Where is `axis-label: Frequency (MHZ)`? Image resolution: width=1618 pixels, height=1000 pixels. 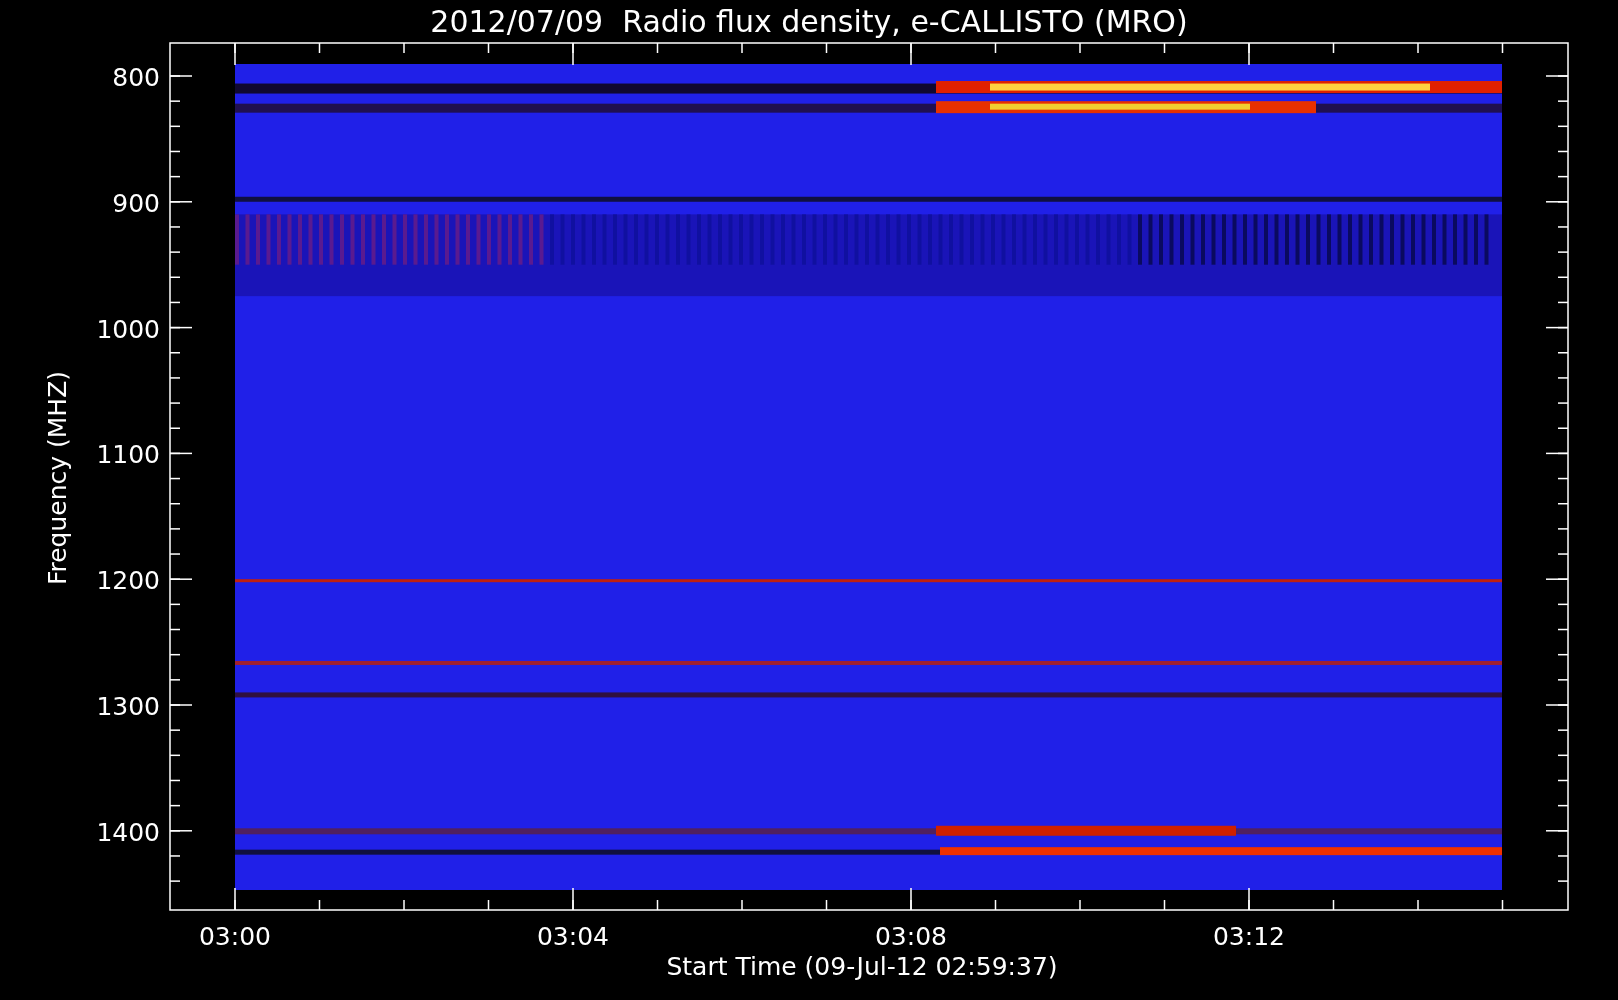 axis-label: Frequency (MHZ) is located at coordinates (57, 478).